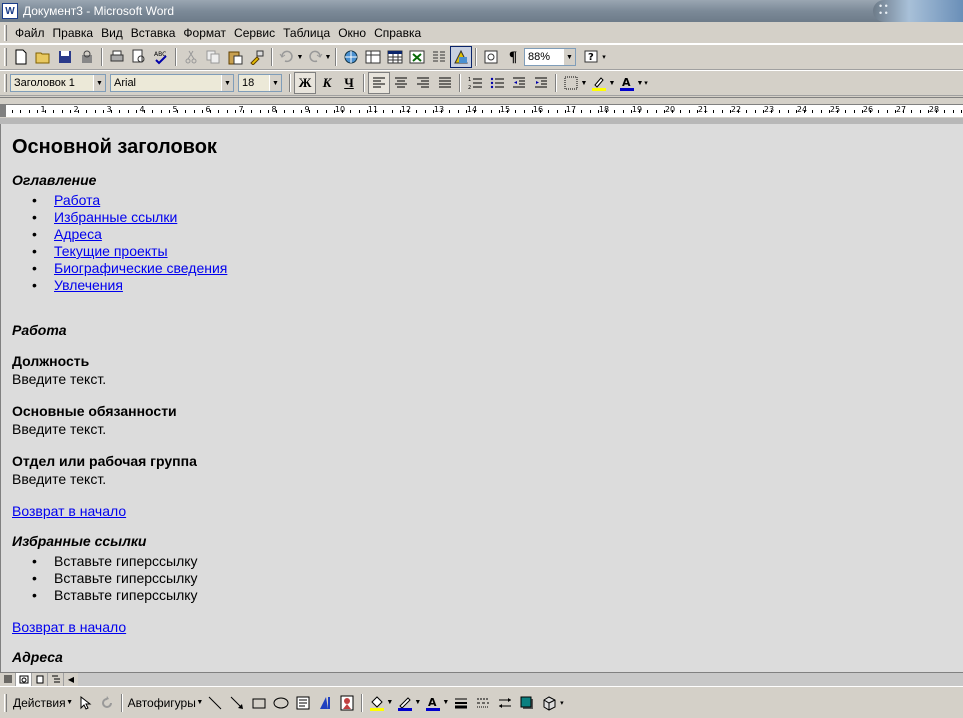 The image size is (963, 718). Describe the element at coordinates (373, 57) in the screenshot. I see `tables-borders-button` at that location.